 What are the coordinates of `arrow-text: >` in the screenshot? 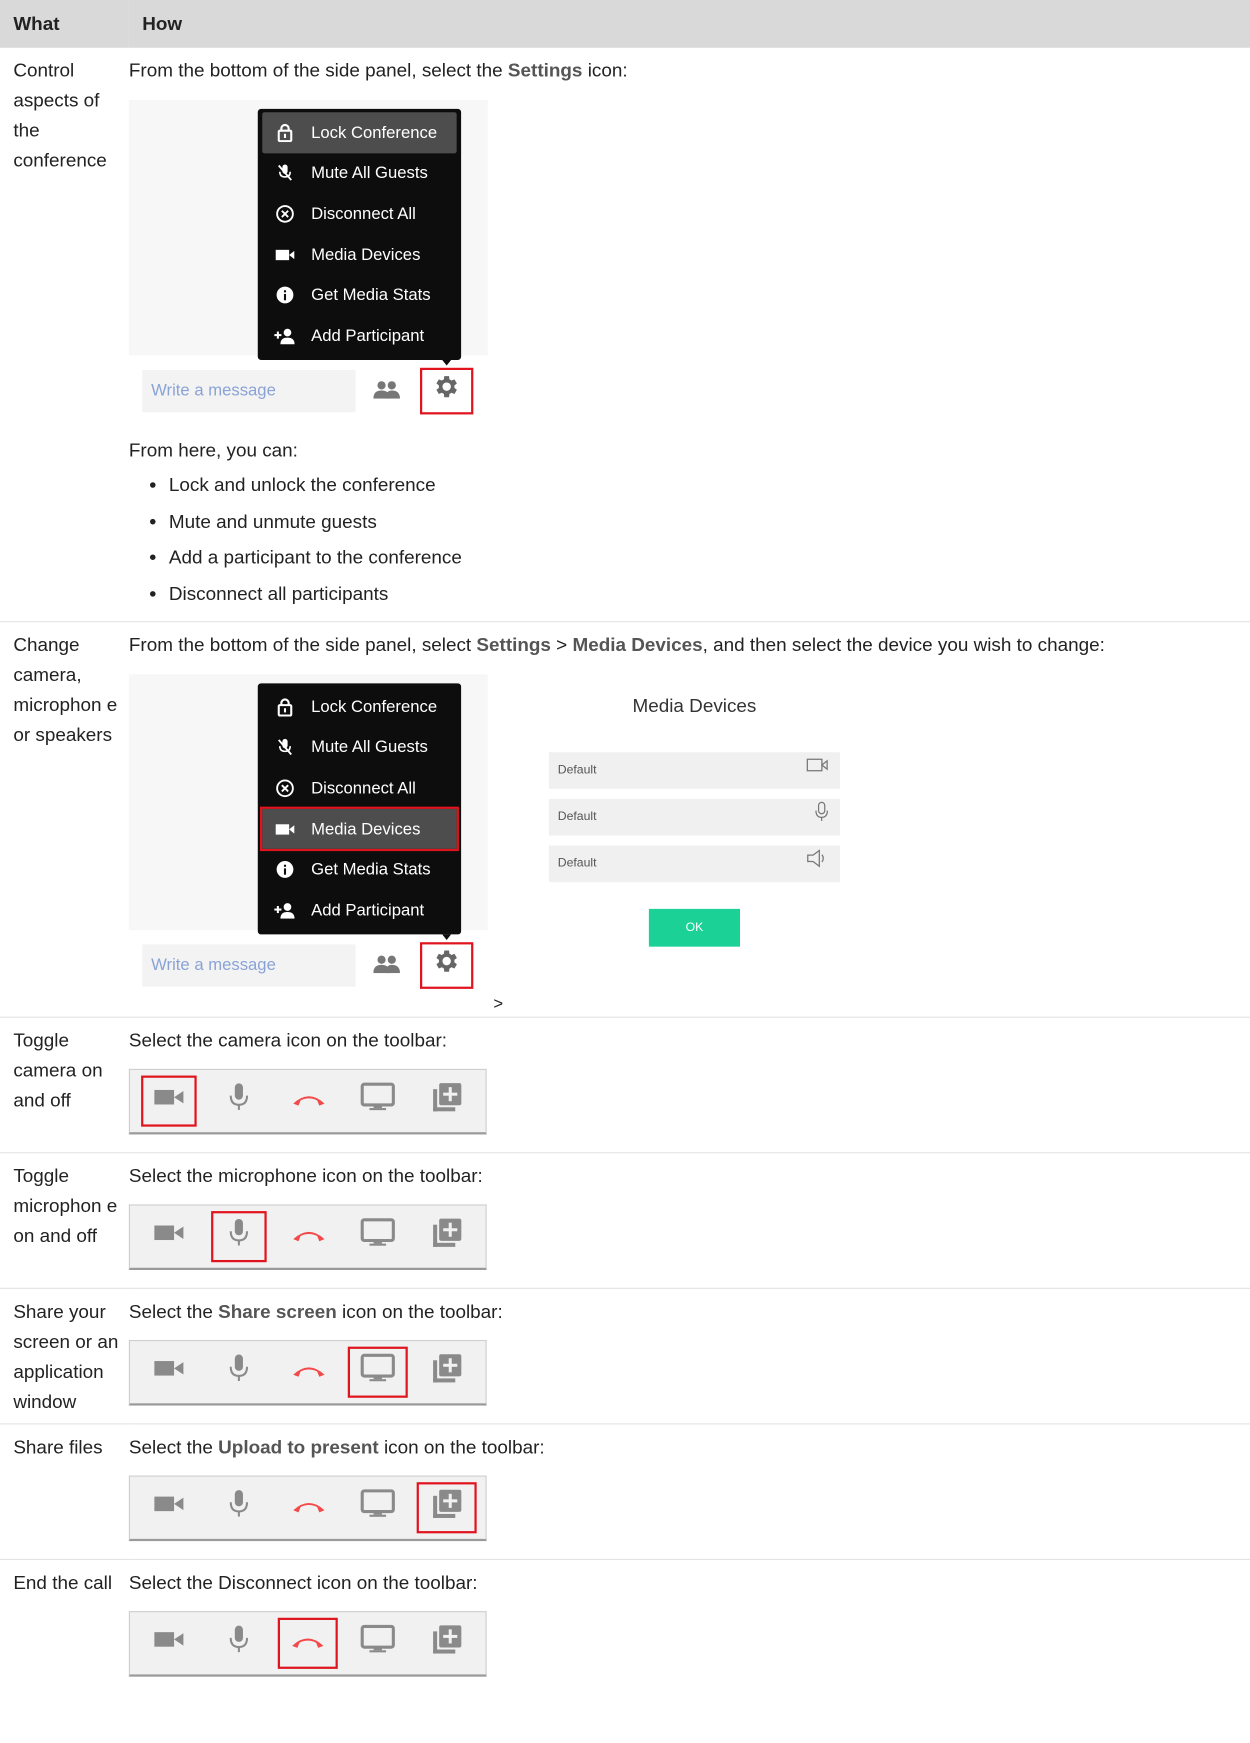 It's located at (498, 1004).